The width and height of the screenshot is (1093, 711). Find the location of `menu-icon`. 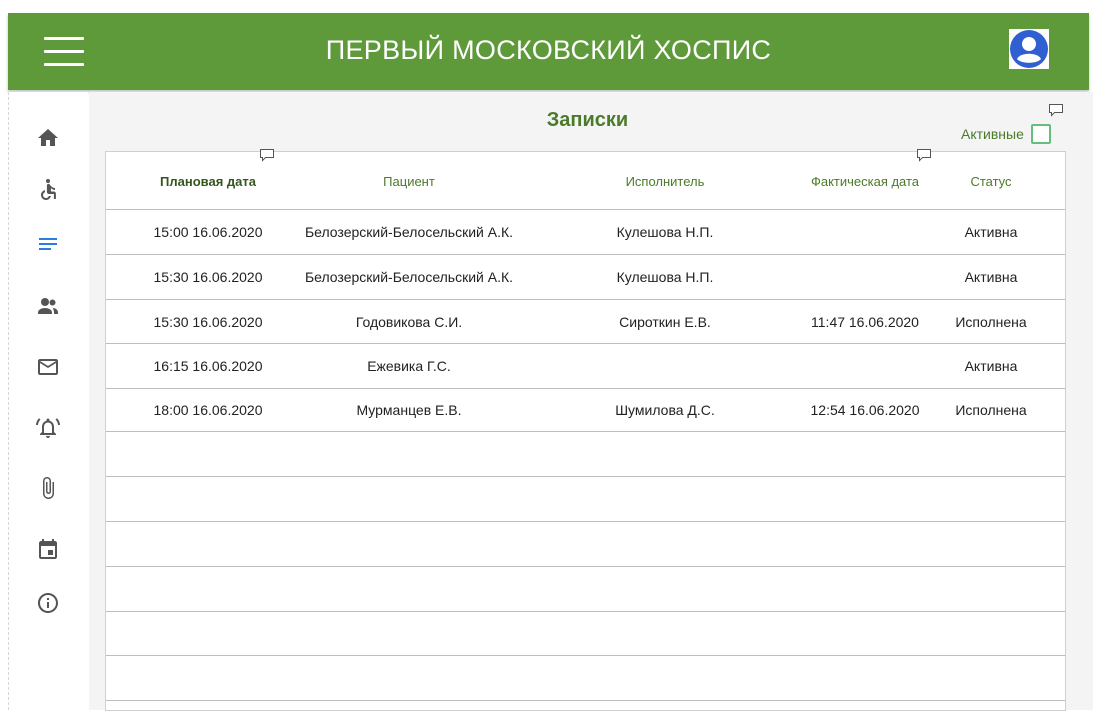

menu-icon is located at coordinates (64, 52).